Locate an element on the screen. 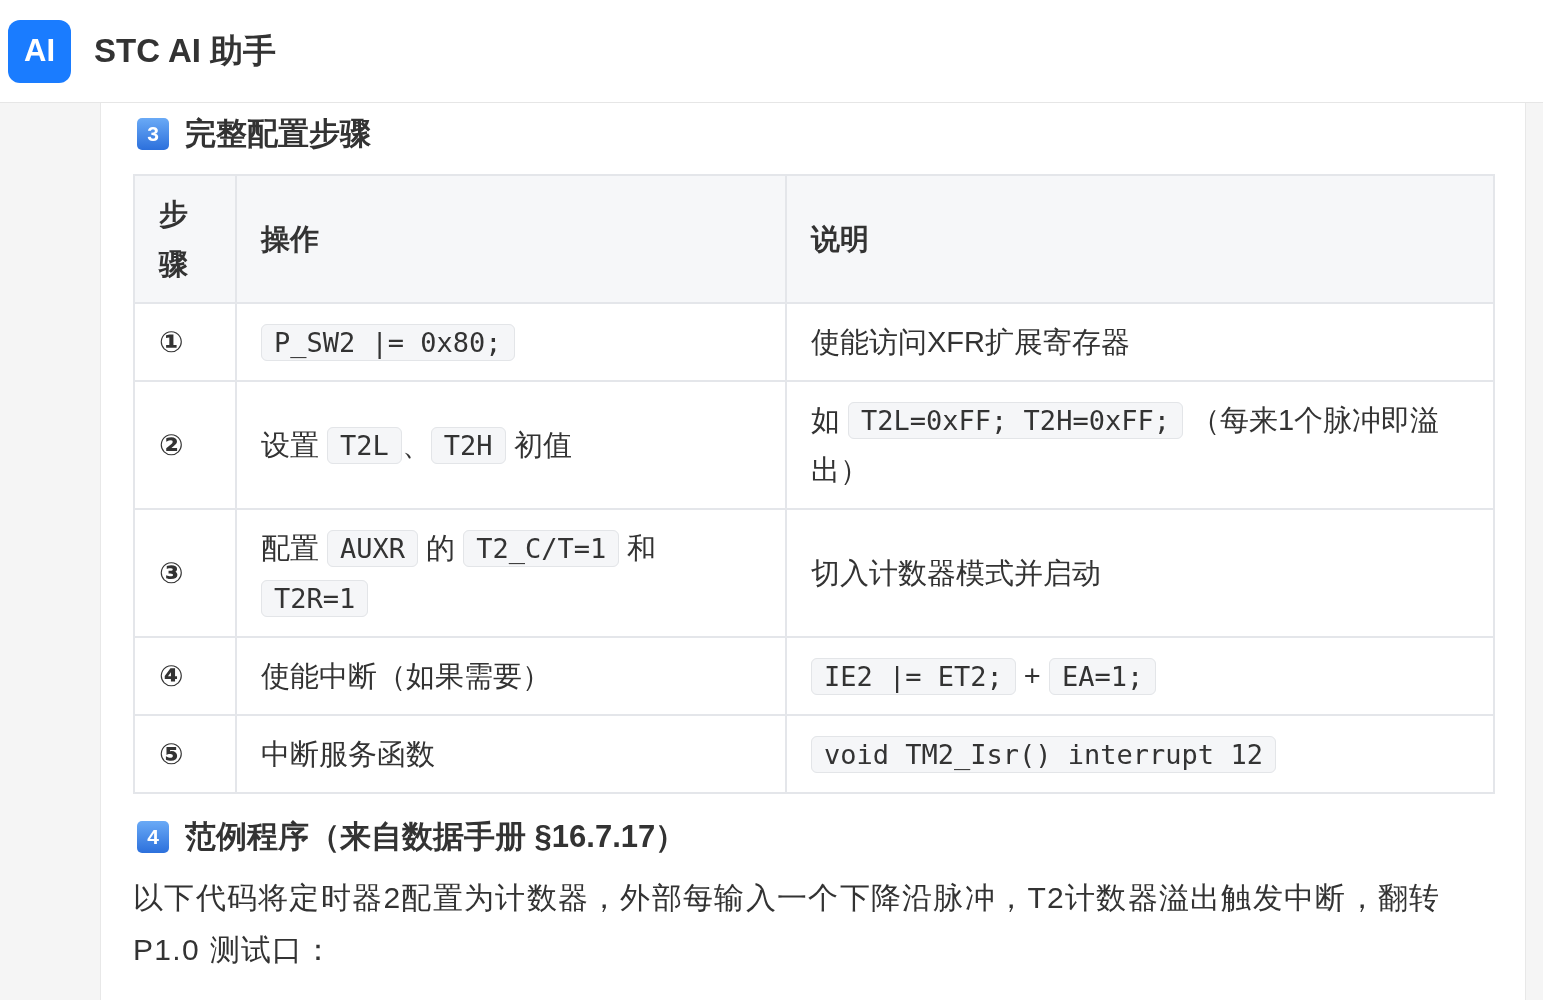  cell-text: 初值 is located at coordinates (542, 445).